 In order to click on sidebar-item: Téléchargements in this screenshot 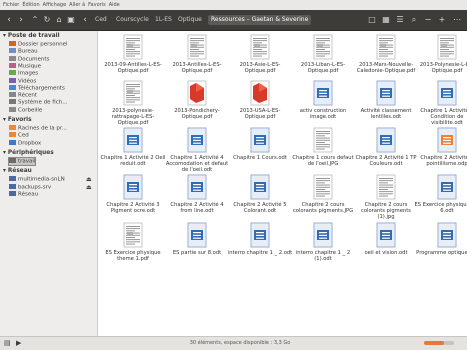, I will do `click(37, 88)`.